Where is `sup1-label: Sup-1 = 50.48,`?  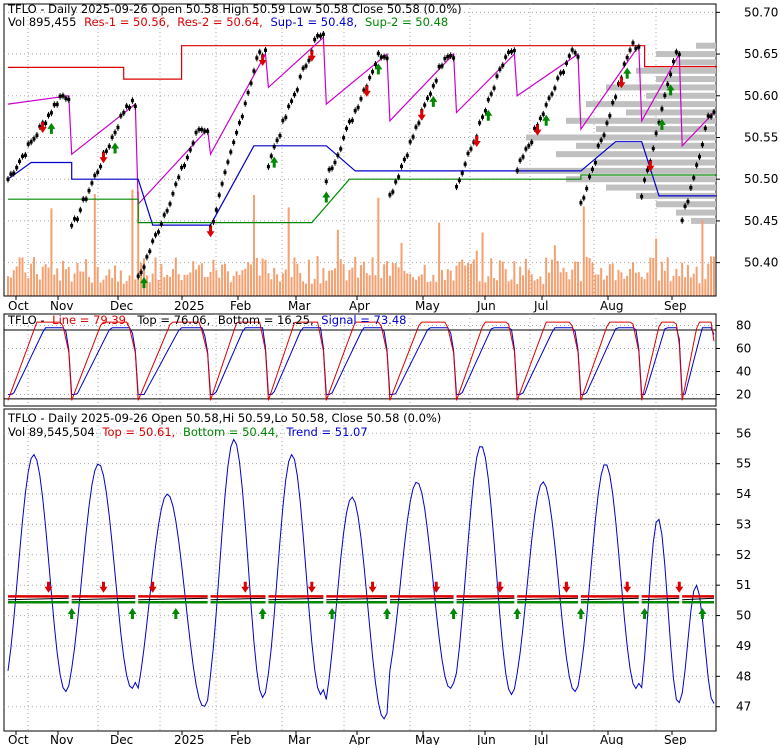
sup1-label: Sup-1 = 50.48, is located at coordinates (313, 22).